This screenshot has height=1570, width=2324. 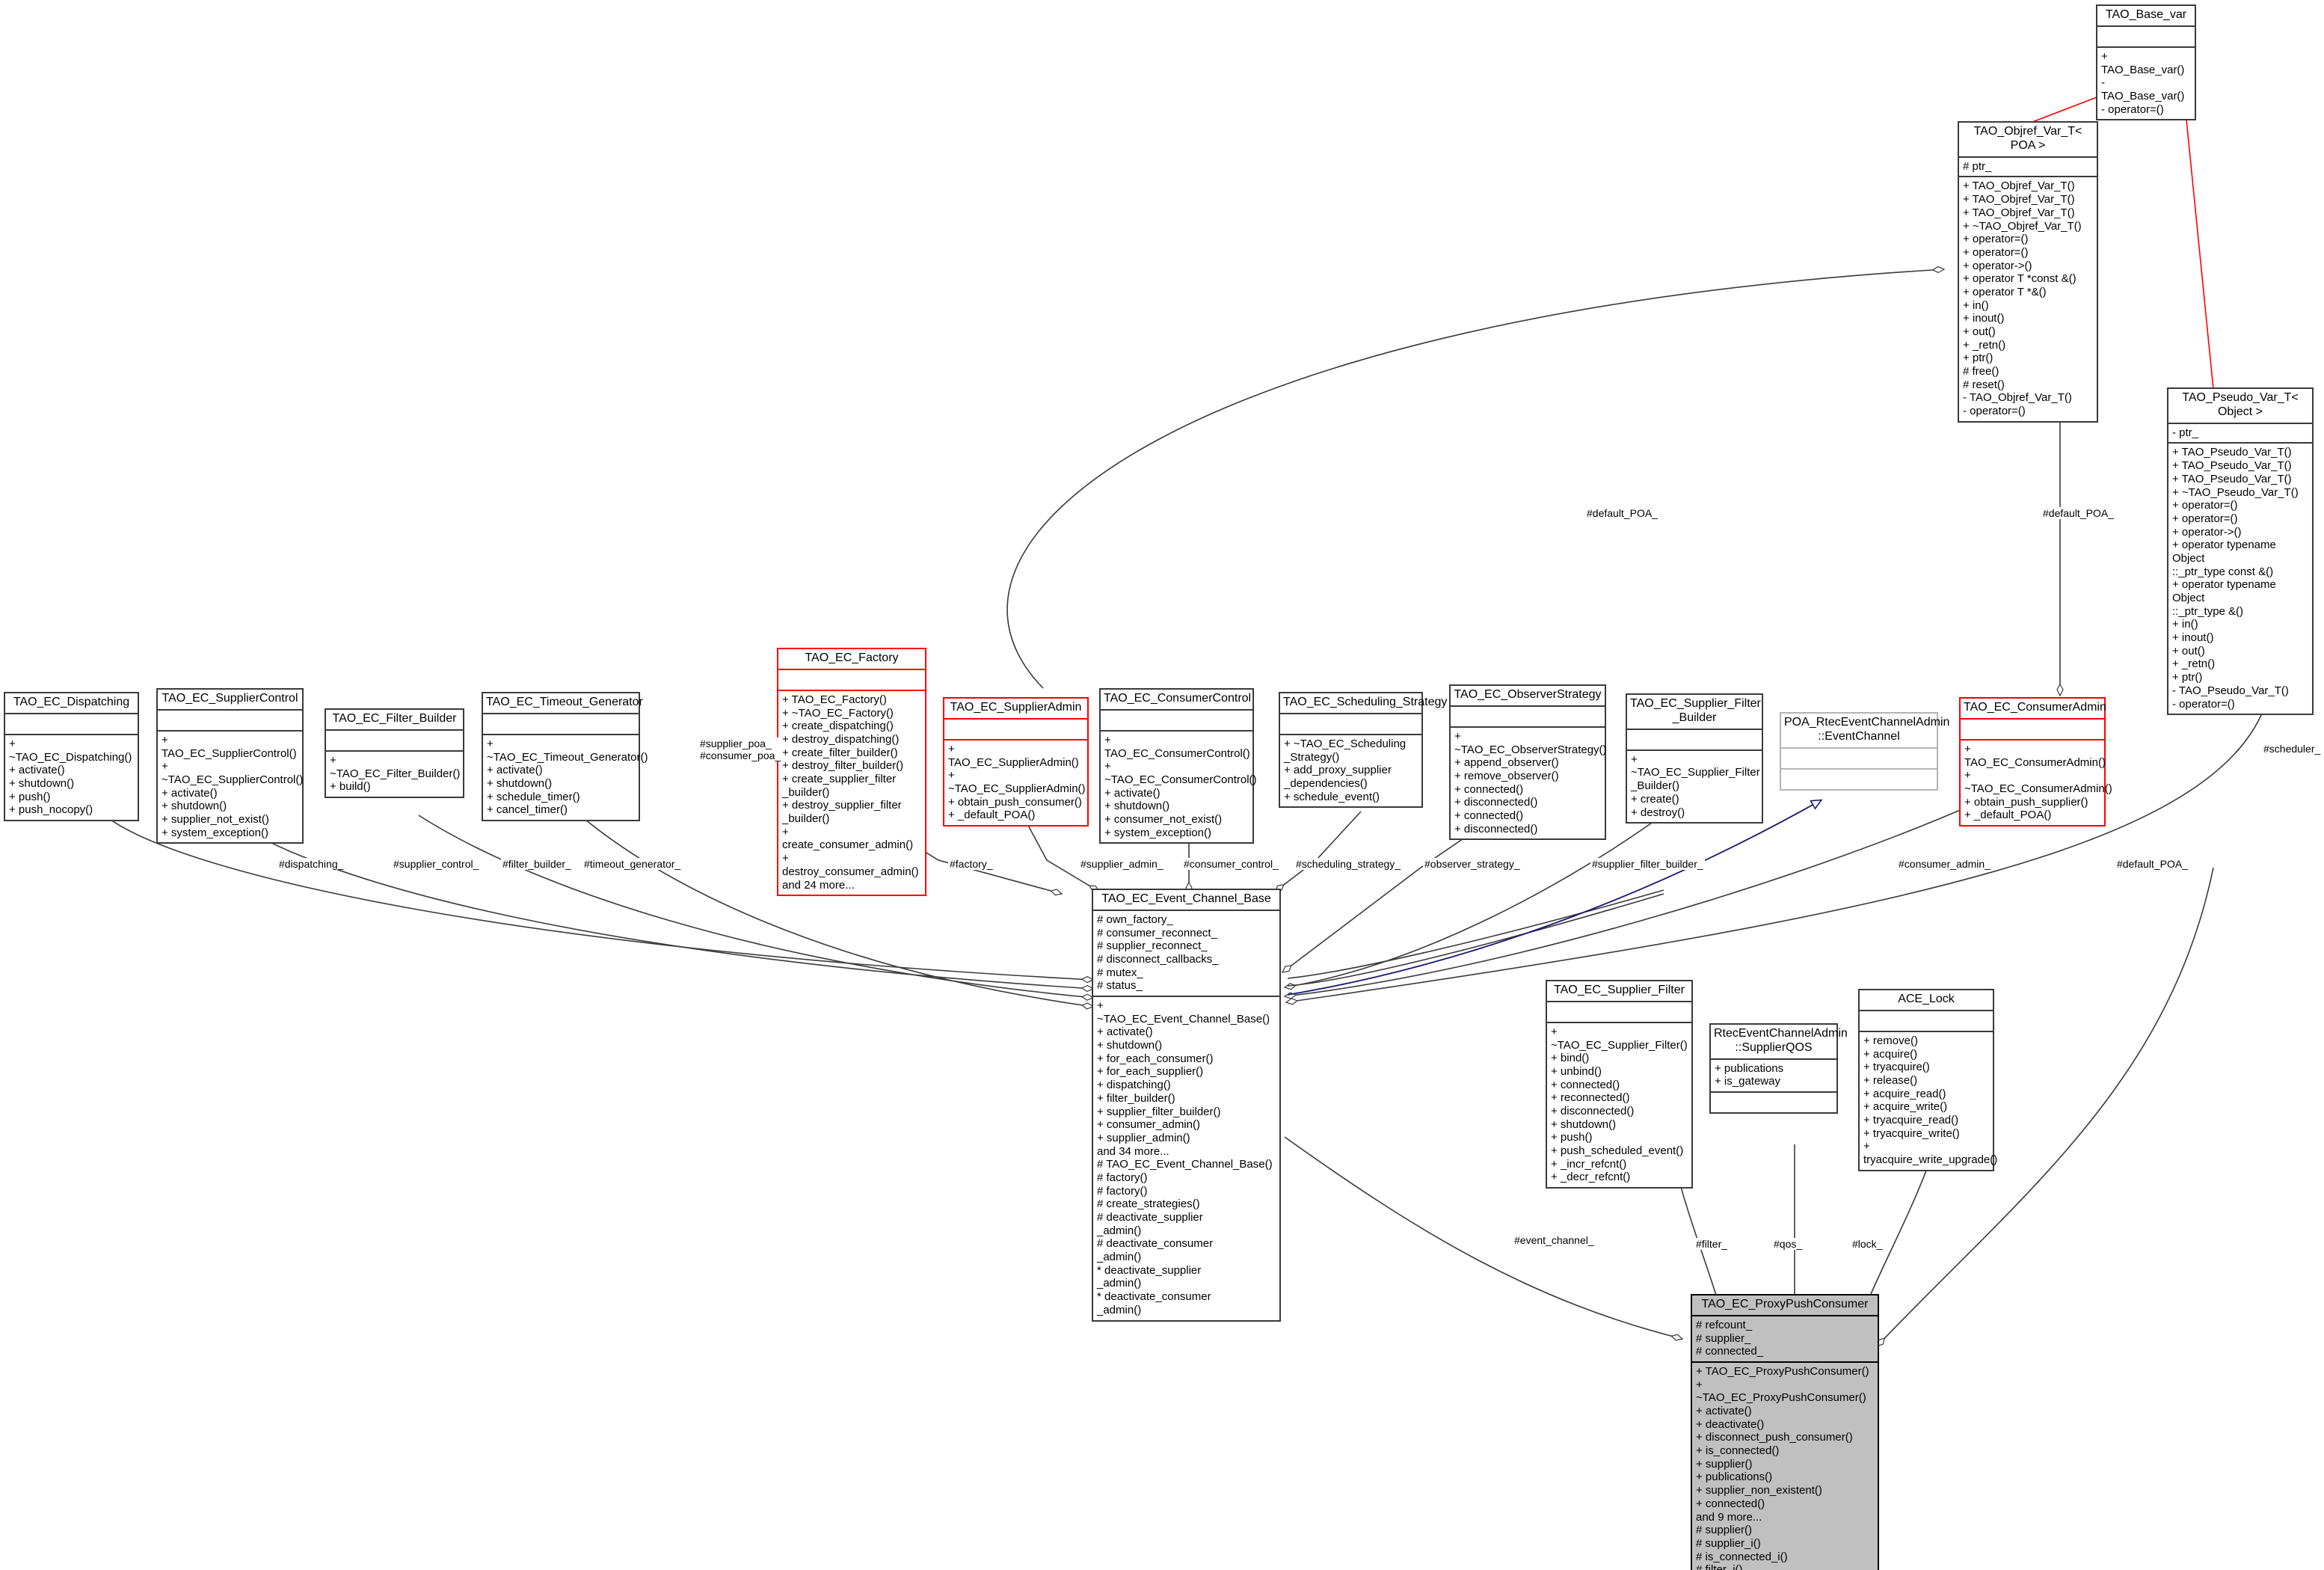 I want to click on edge-label-supplier-filter-builder: #supplier_filter_builder_, so click(x=1647, y=864).